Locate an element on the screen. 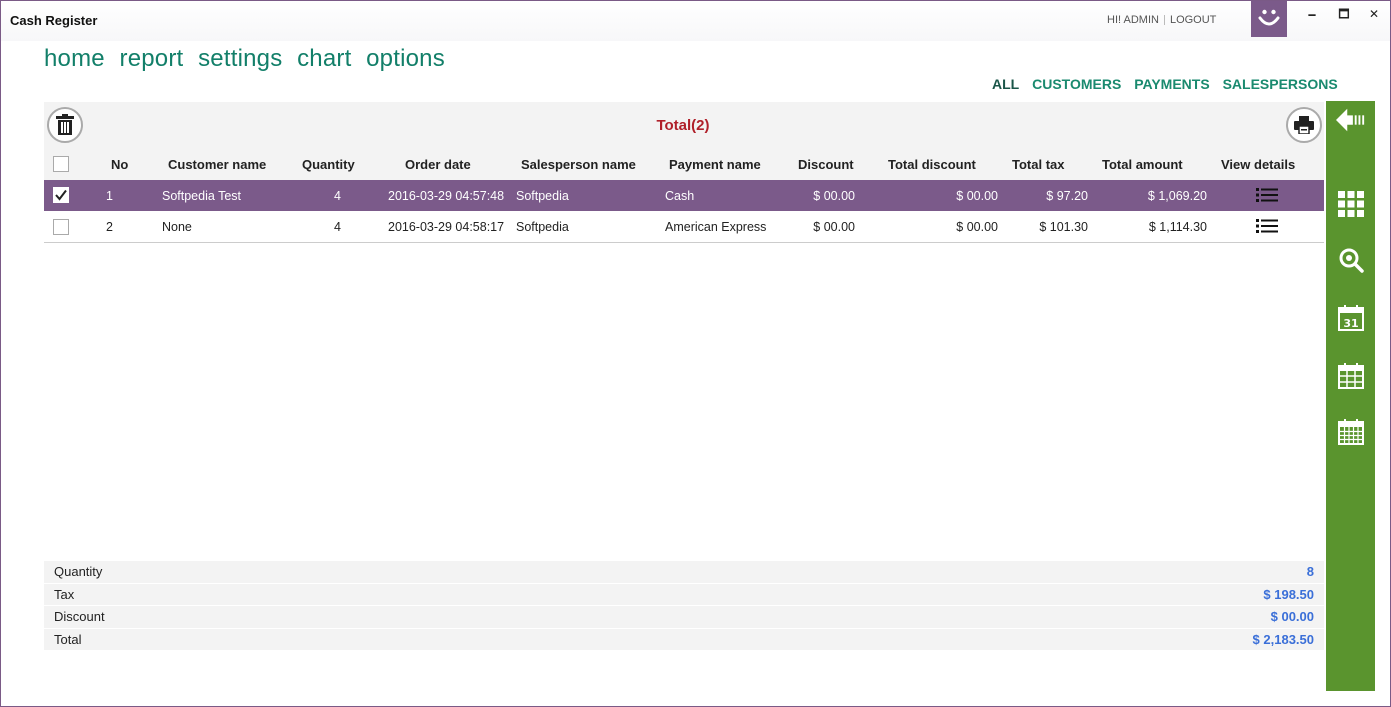 This screenshot has height=707, width=1391. search-refresh-icon is located at coordinates (1351, 260).